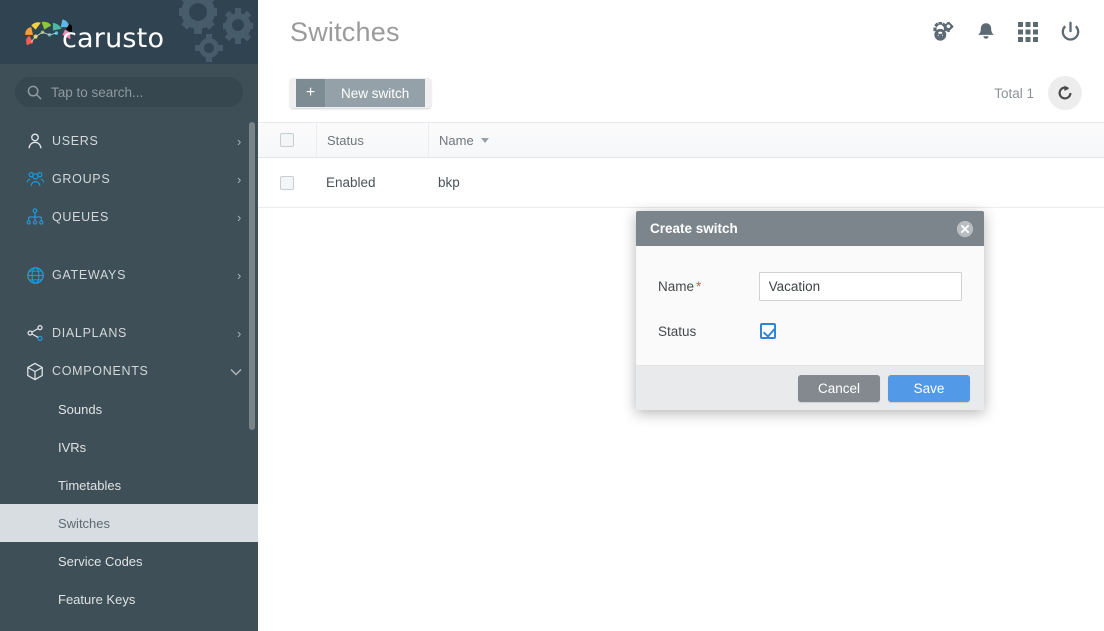 The height and width of the screenshot is (631, 1104). What do you see at coordinates (839, 388) in the screenshot?
I see `cancel-button: Cancel` at bounding box center [839, 388].